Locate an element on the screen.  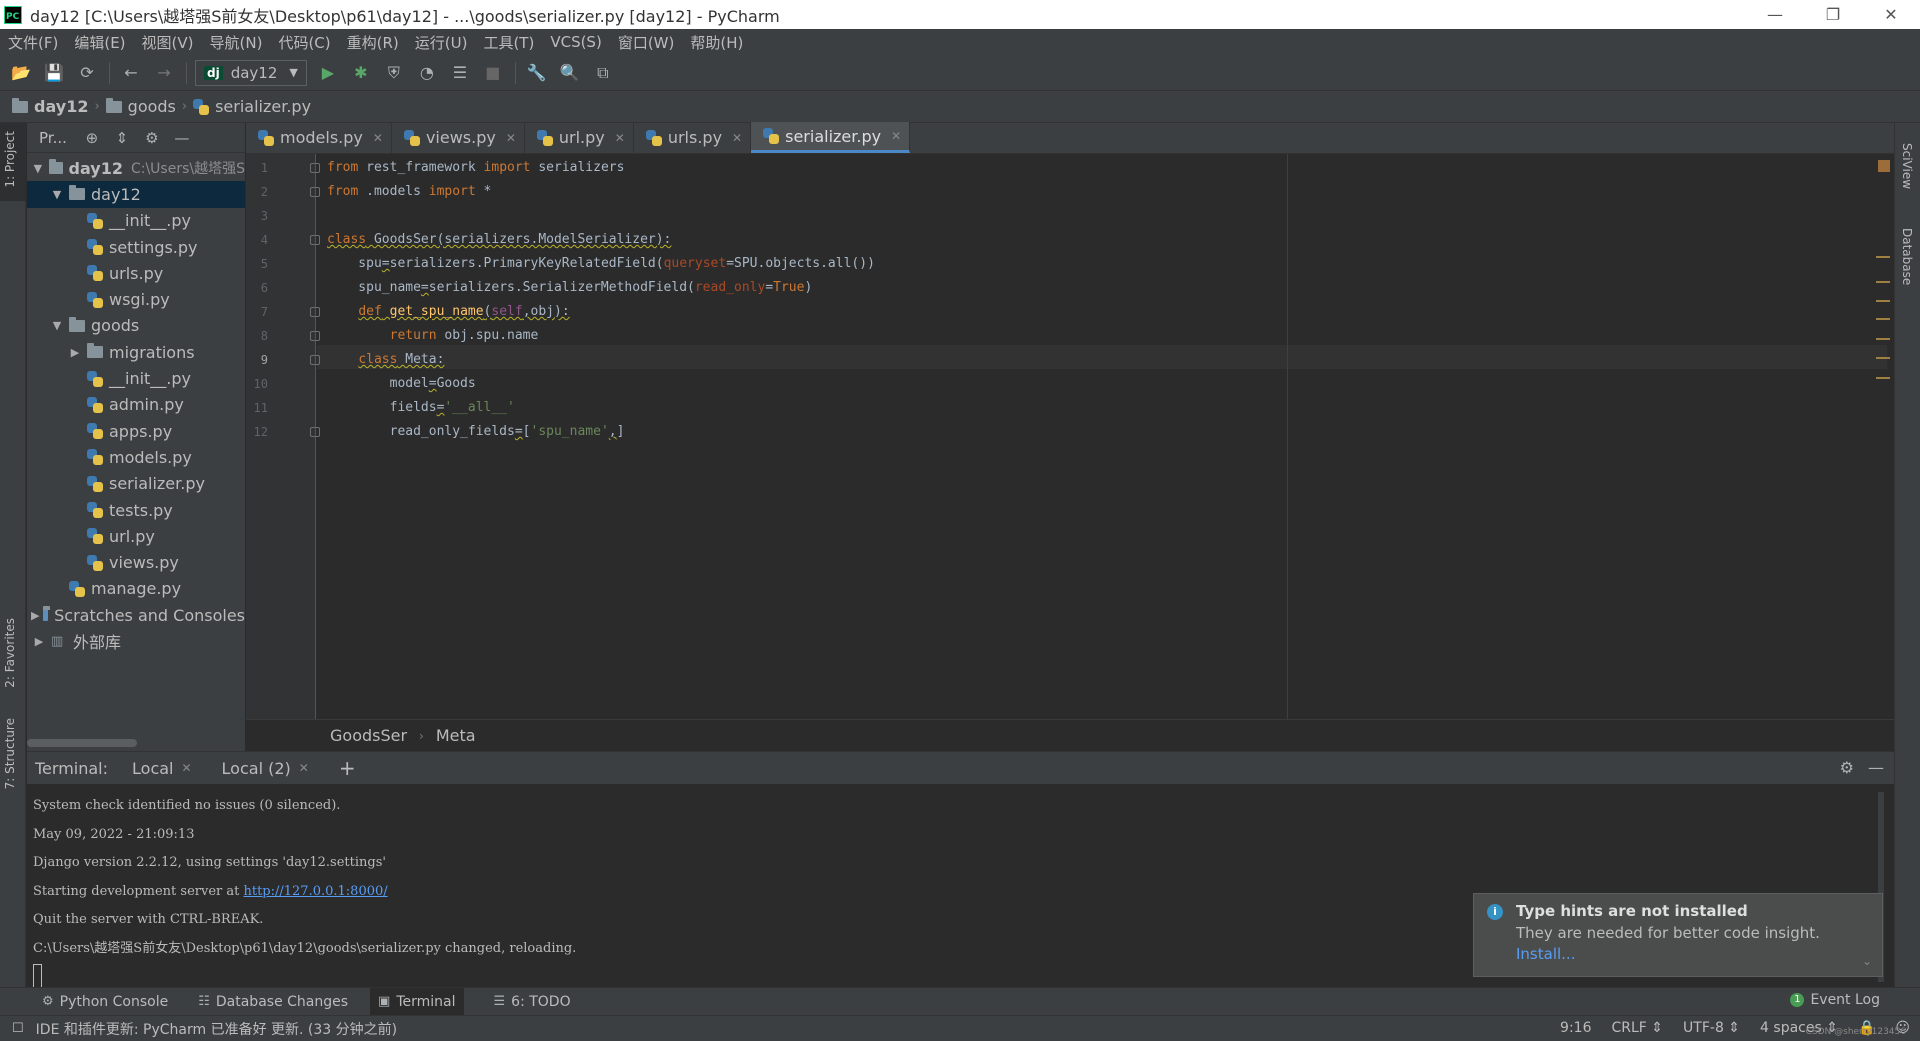
breadcrumb-item-file: serializer.py is located at coordinates (252, 106).